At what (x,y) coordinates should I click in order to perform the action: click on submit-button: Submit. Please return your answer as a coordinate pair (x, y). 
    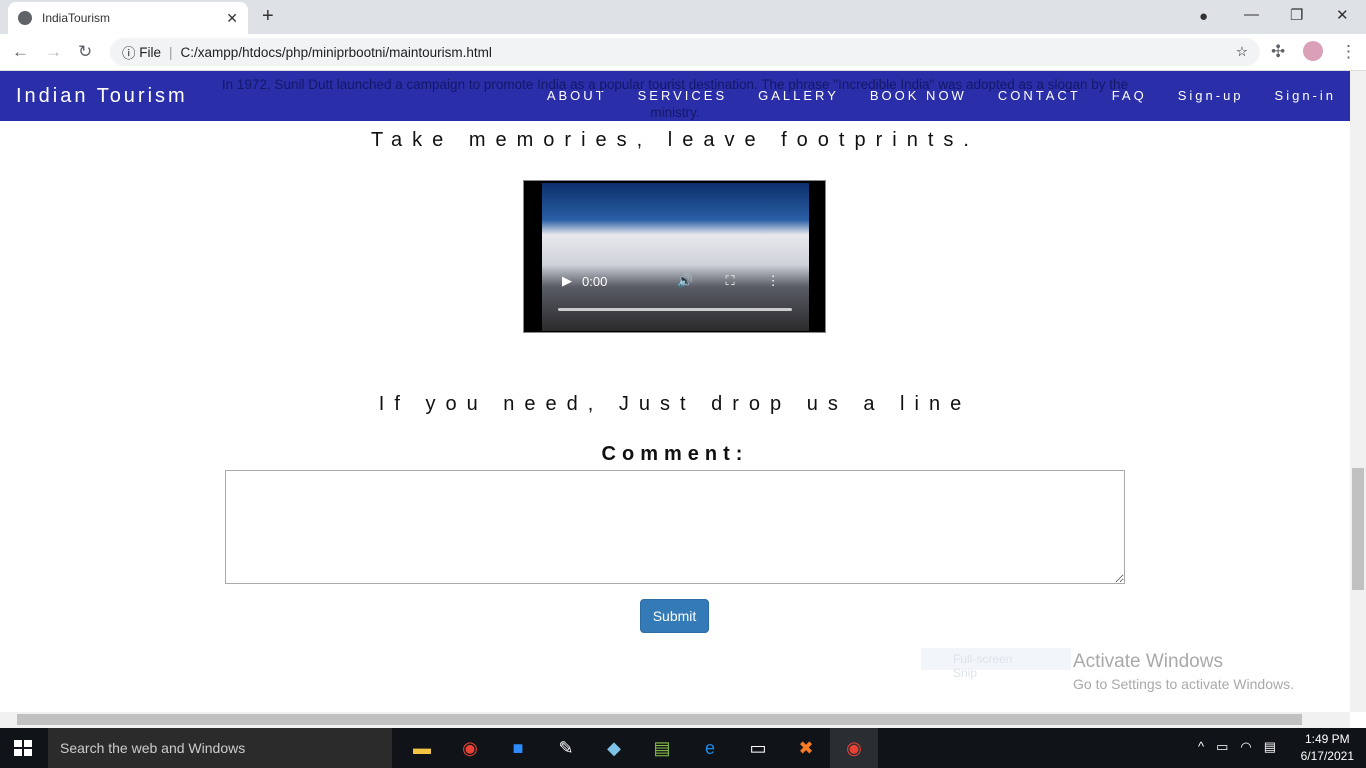
    Looking at the image, I should click on (674, 616).